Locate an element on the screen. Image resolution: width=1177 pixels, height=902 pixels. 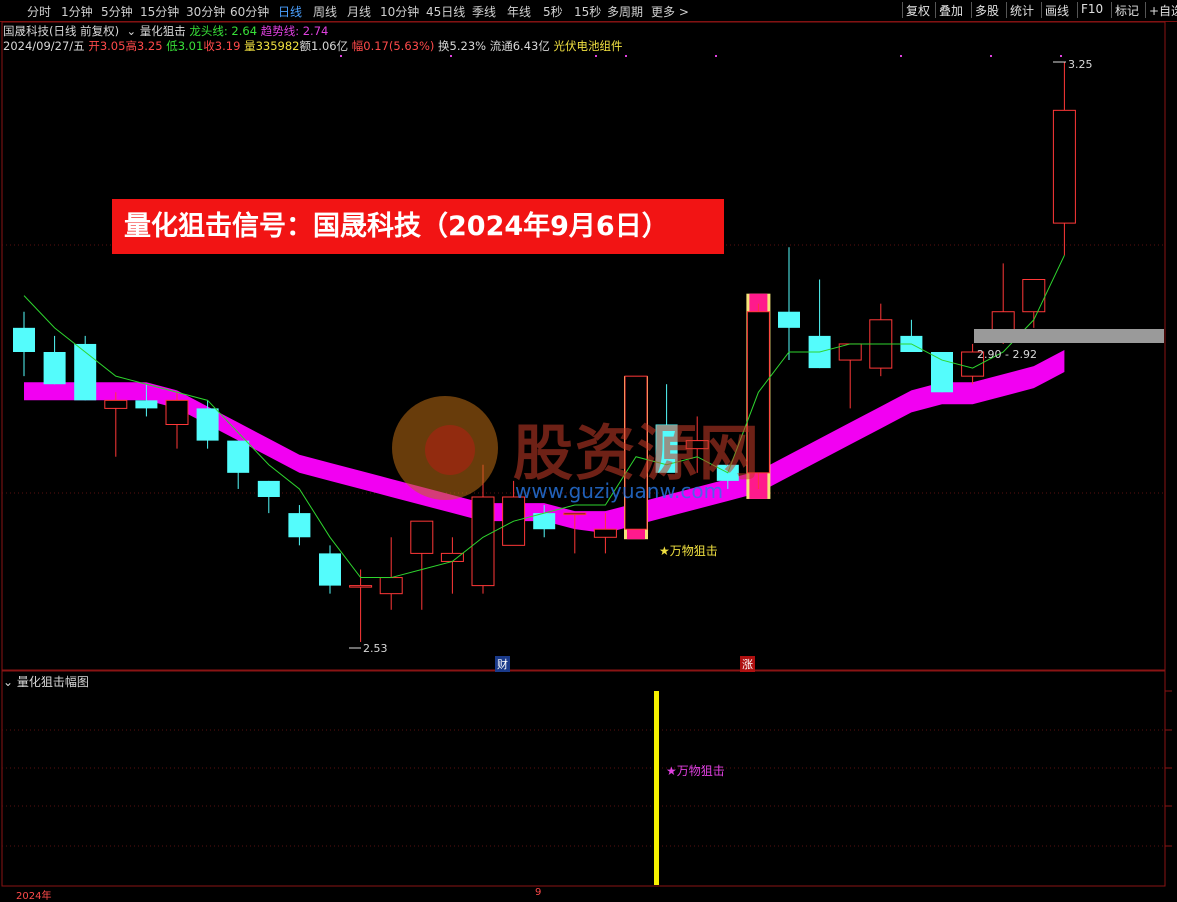
axis-year-label: 2024年 is located at coordinates (34, 896).